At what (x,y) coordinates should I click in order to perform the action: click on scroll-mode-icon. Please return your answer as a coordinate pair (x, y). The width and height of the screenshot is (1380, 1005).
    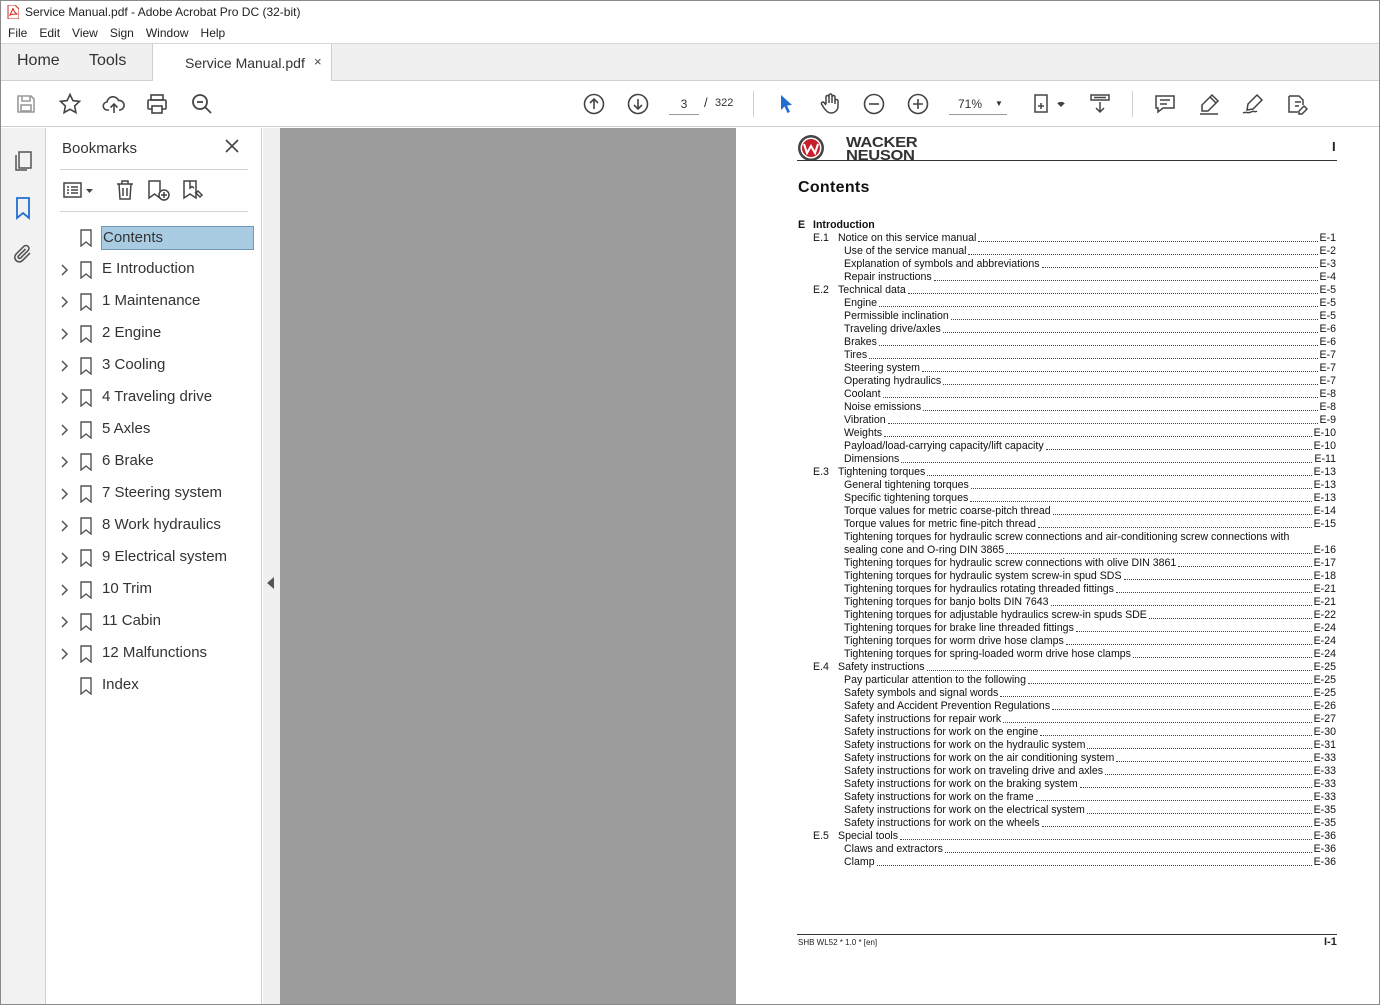
    Looking at the image, I should click on (1100, 104).